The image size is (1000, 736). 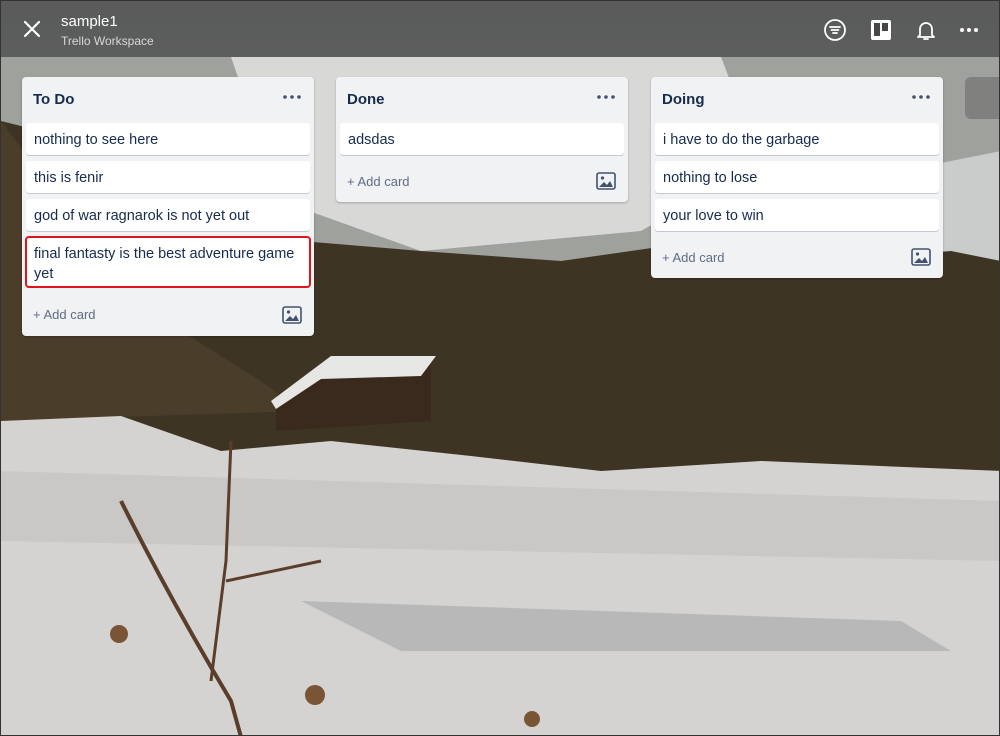 I want to click on filter-icon, so click(x=835, y=30).